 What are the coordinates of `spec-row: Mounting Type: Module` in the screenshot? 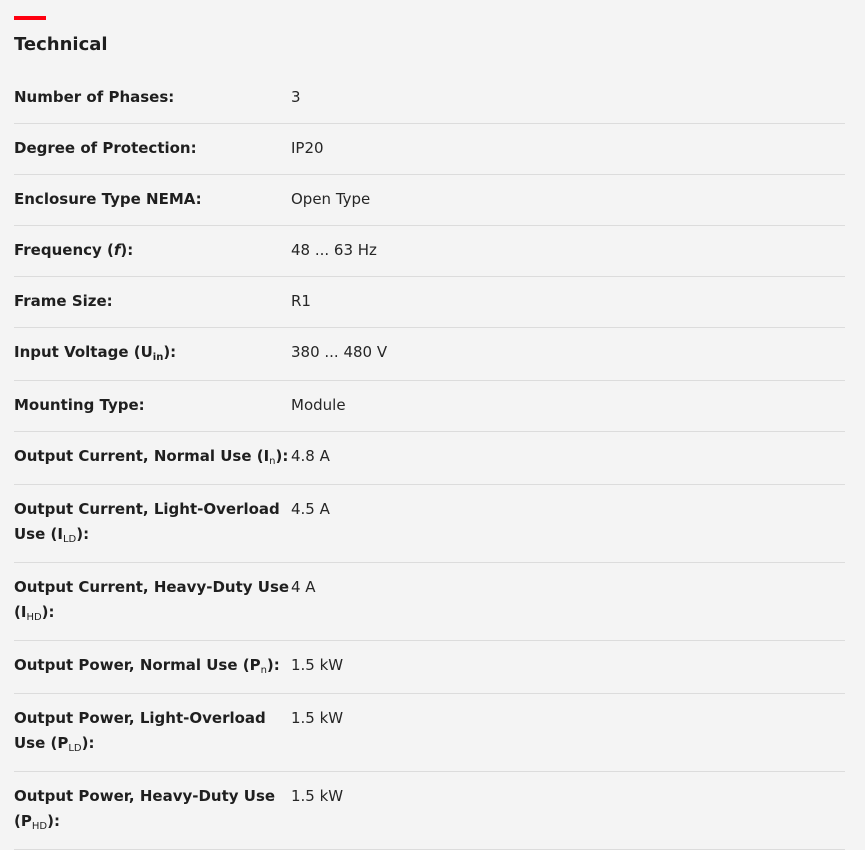 It's located at (429, 406).